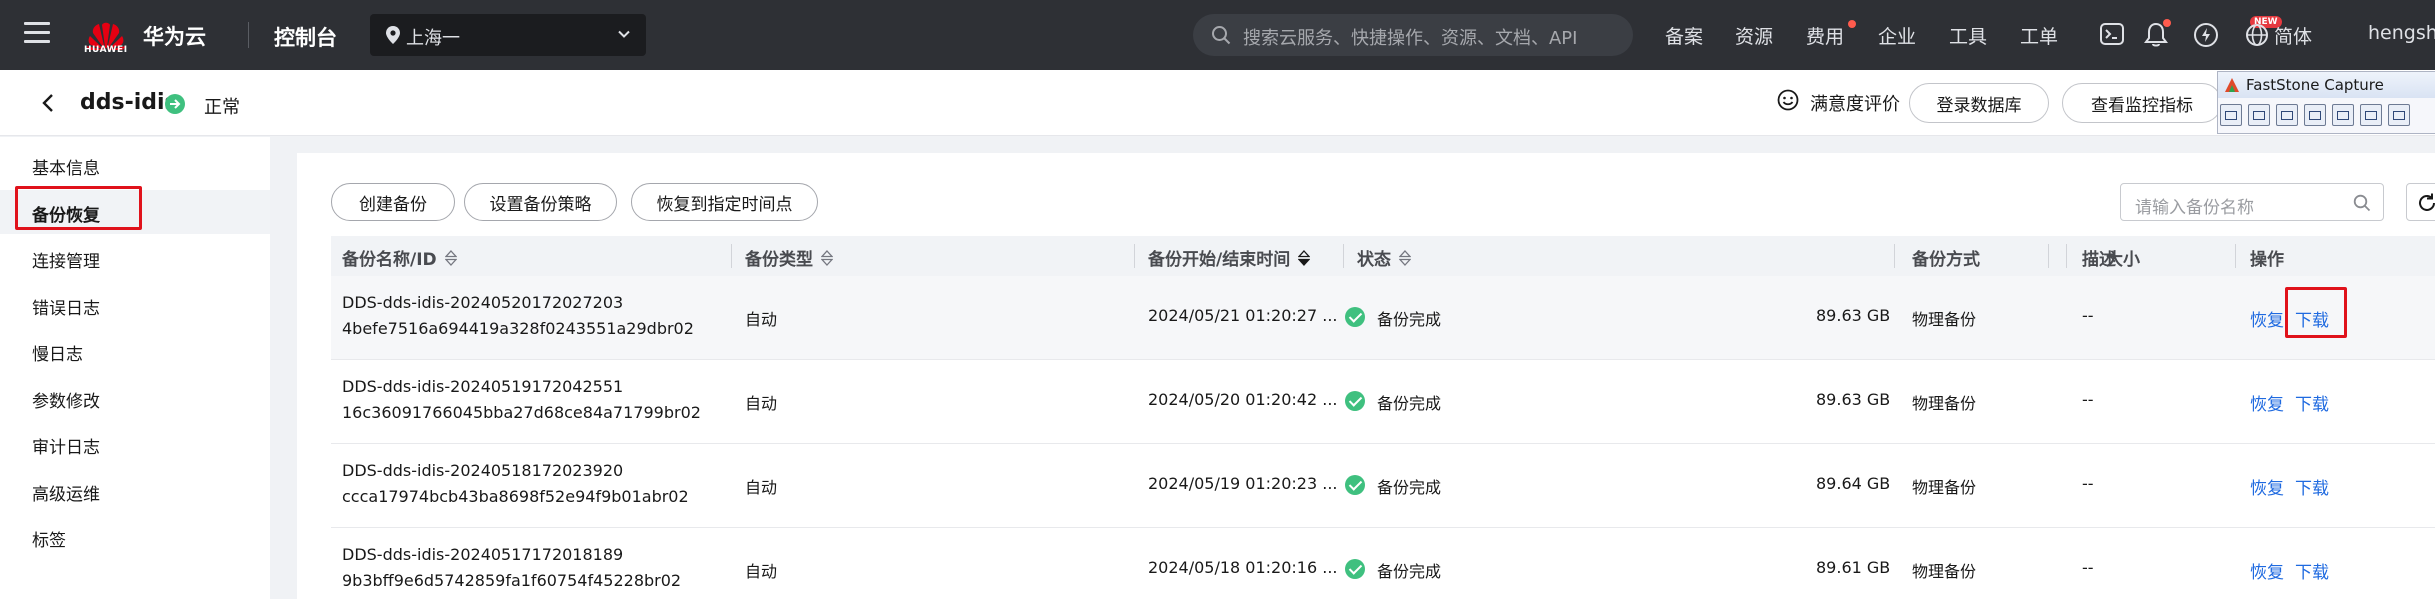  Describe the element at coordinates (135, 258) in the screenshot. I see `sidebar-item-connection-management: 连接管理` at that location.